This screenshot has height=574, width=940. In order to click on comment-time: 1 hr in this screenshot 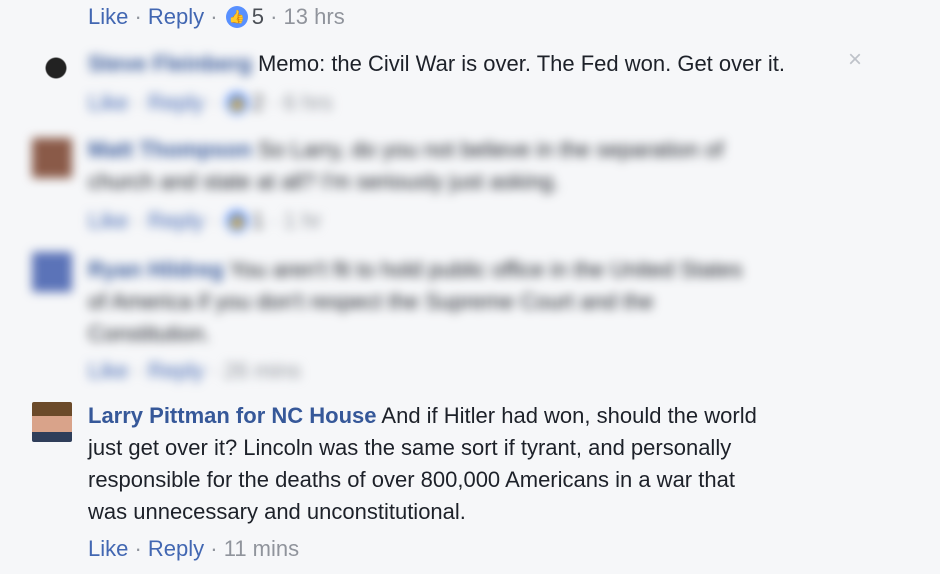, I will do `click(303, 220)`.